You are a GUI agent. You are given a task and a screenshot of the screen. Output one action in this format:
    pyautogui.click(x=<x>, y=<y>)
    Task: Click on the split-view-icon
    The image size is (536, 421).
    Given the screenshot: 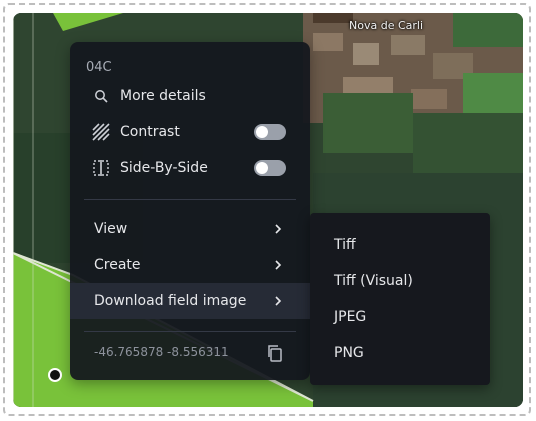 What is the action you would take?
    pyautogui.click(x=101, y=168)
    